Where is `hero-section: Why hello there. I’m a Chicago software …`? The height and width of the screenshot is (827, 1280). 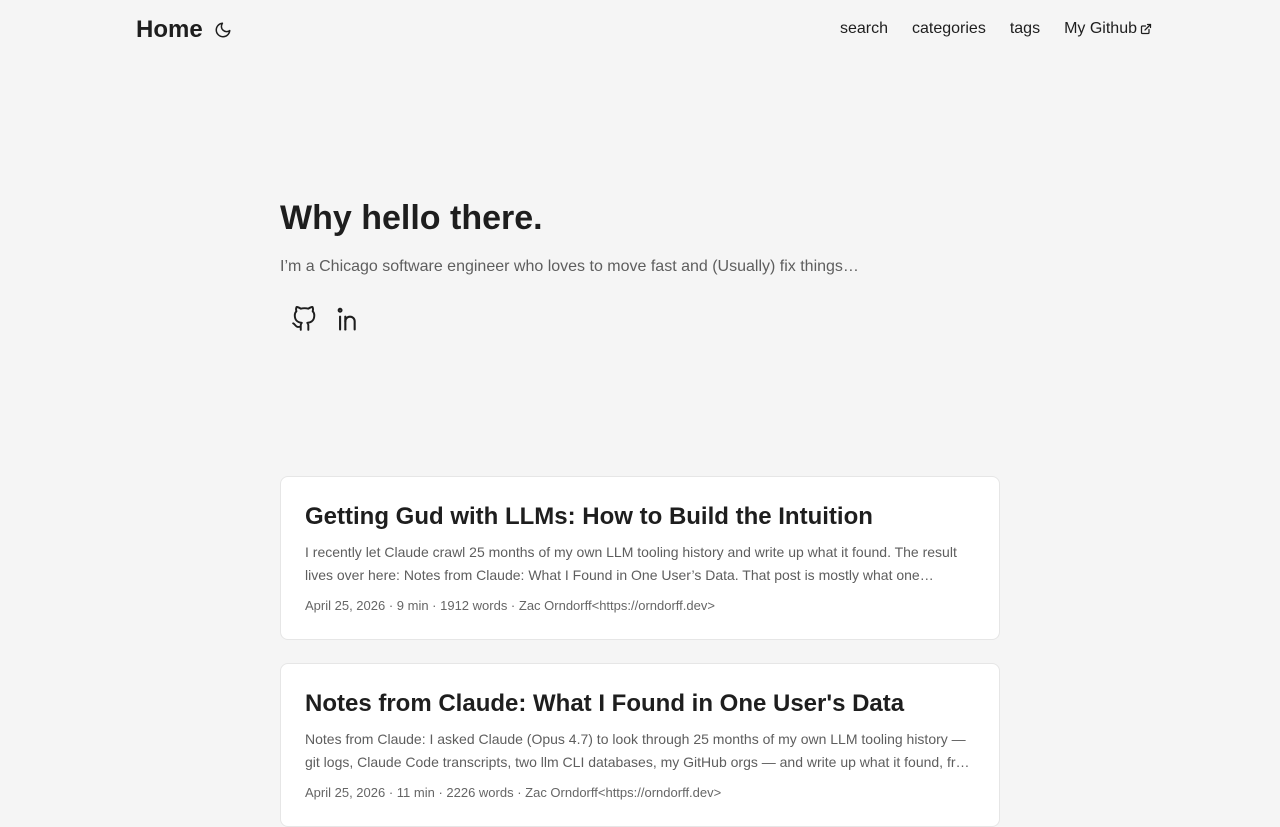
hero-section: Why hello there. I’m a Chicago software … is located at coordinates (640, 266).